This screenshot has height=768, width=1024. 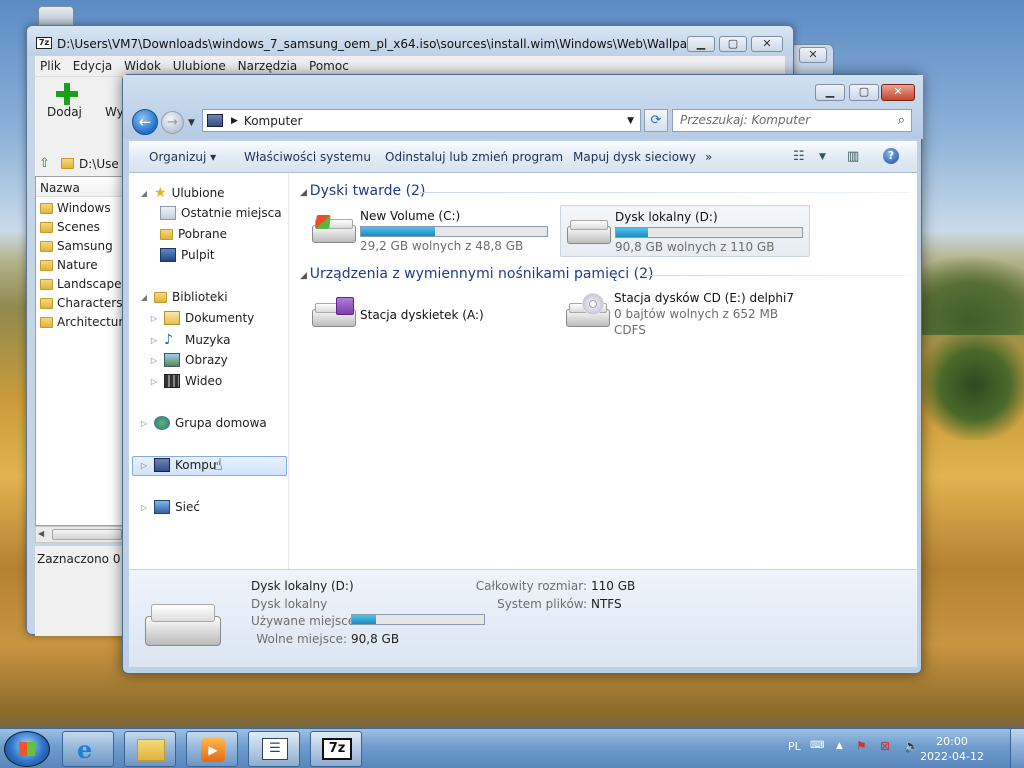 I want to click on taskbar-7zip: 7z, so click(x=336, y=749).